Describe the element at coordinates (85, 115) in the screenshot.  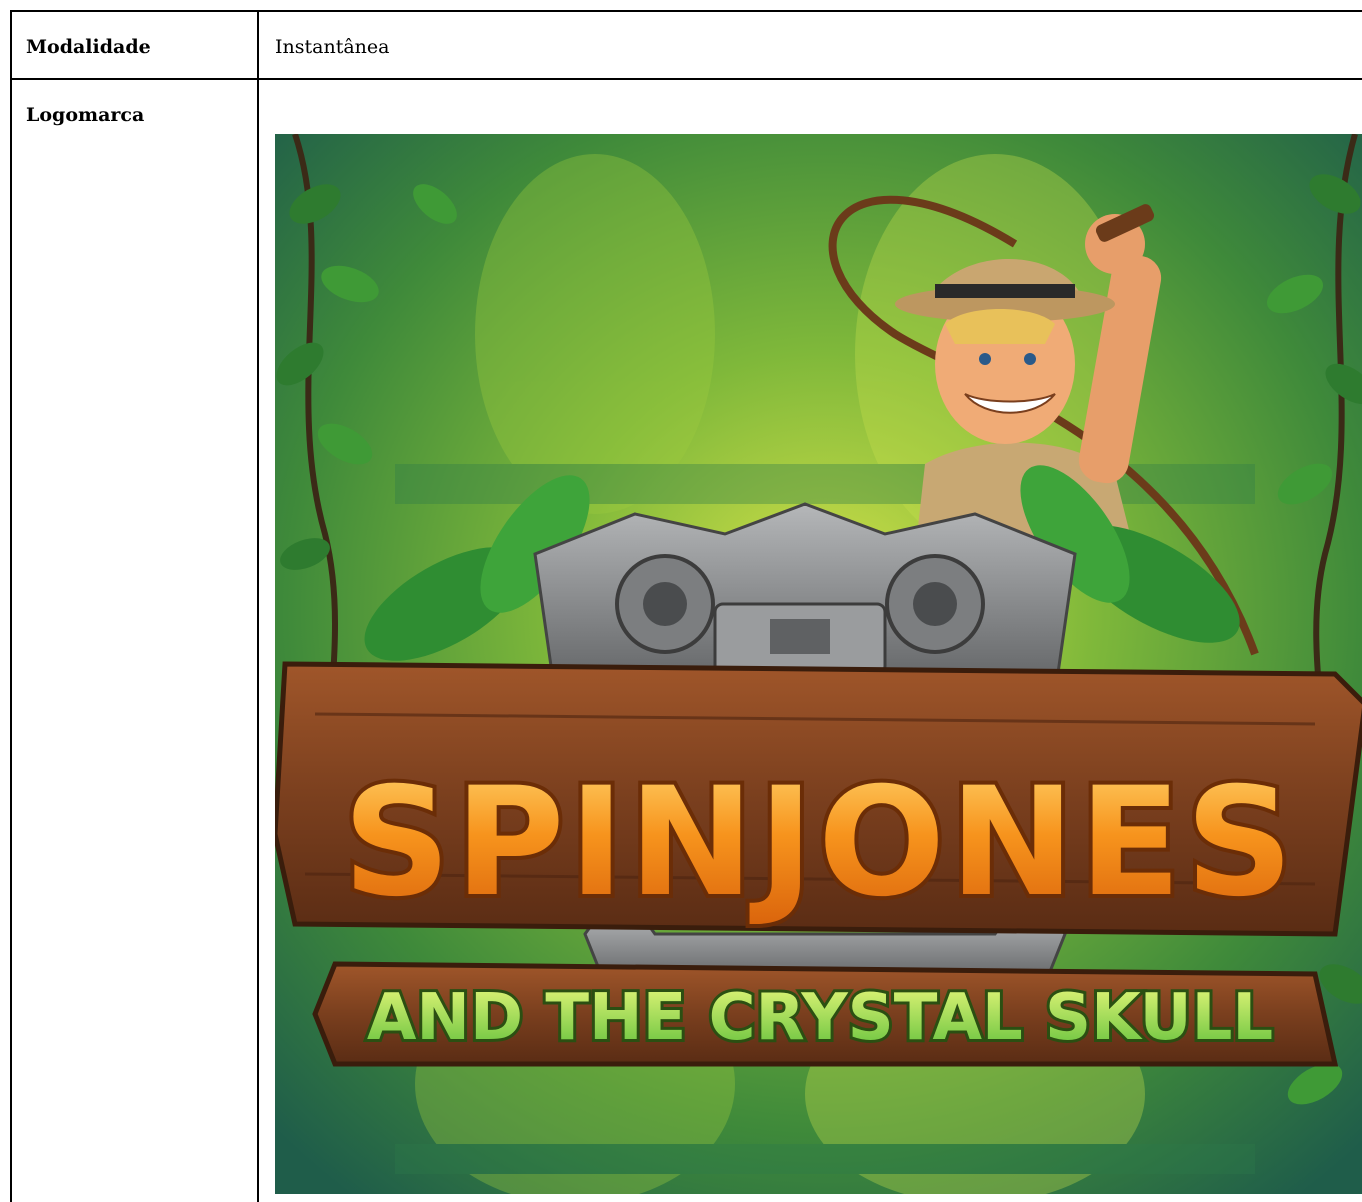
I see `label-logomarca: Logomarca` at that location.